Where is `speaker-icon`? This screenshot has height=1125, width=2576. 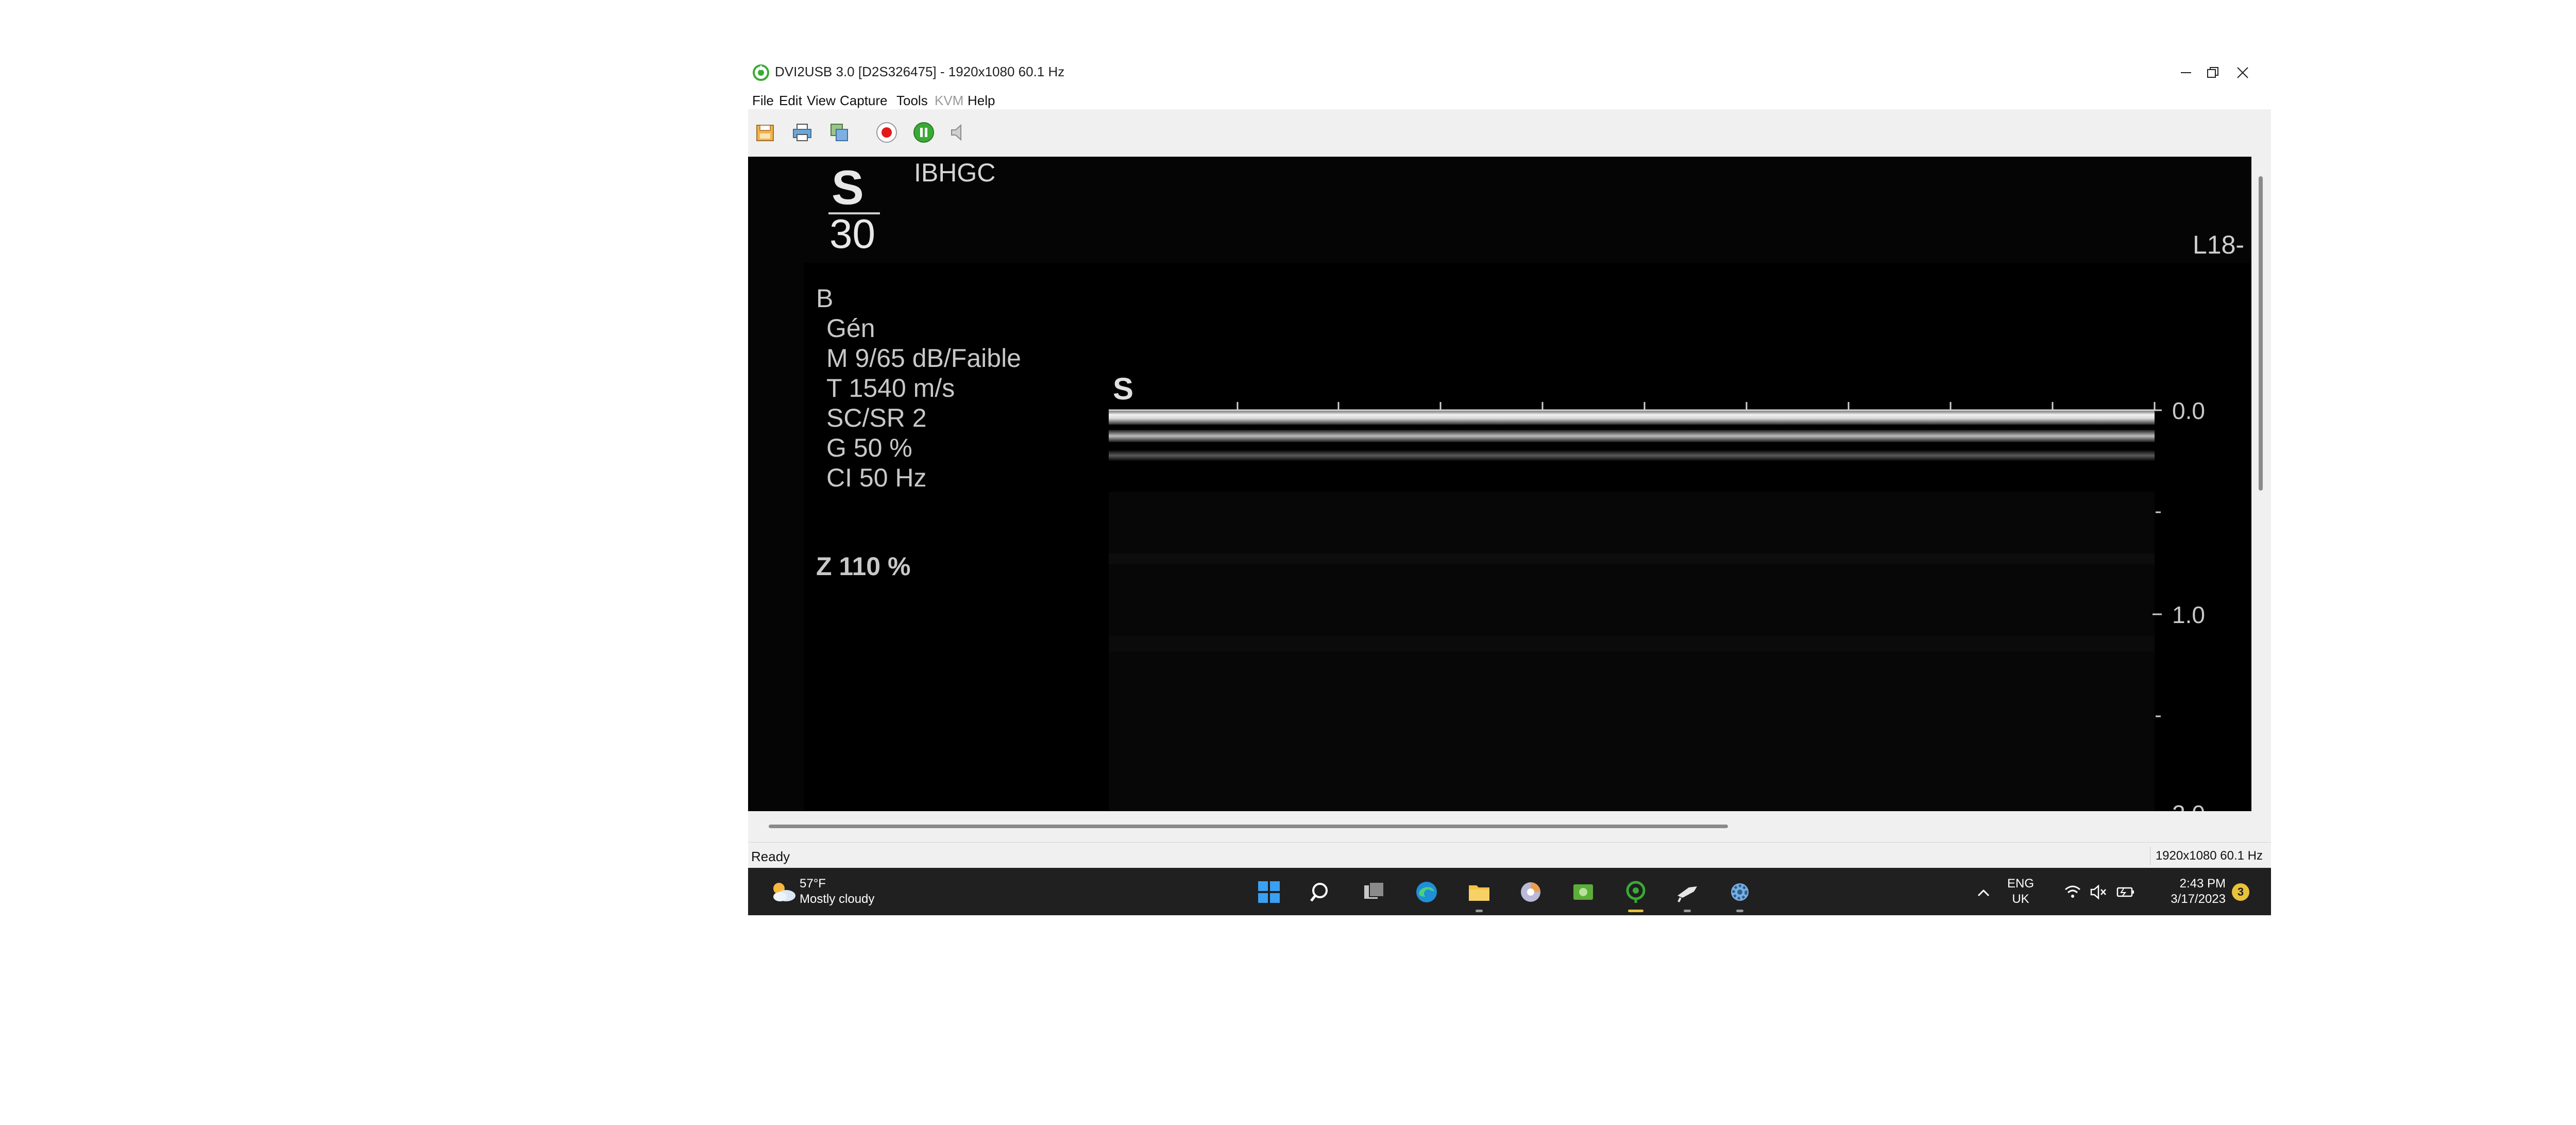 speaker-icon is located at coordinates (956, 132).